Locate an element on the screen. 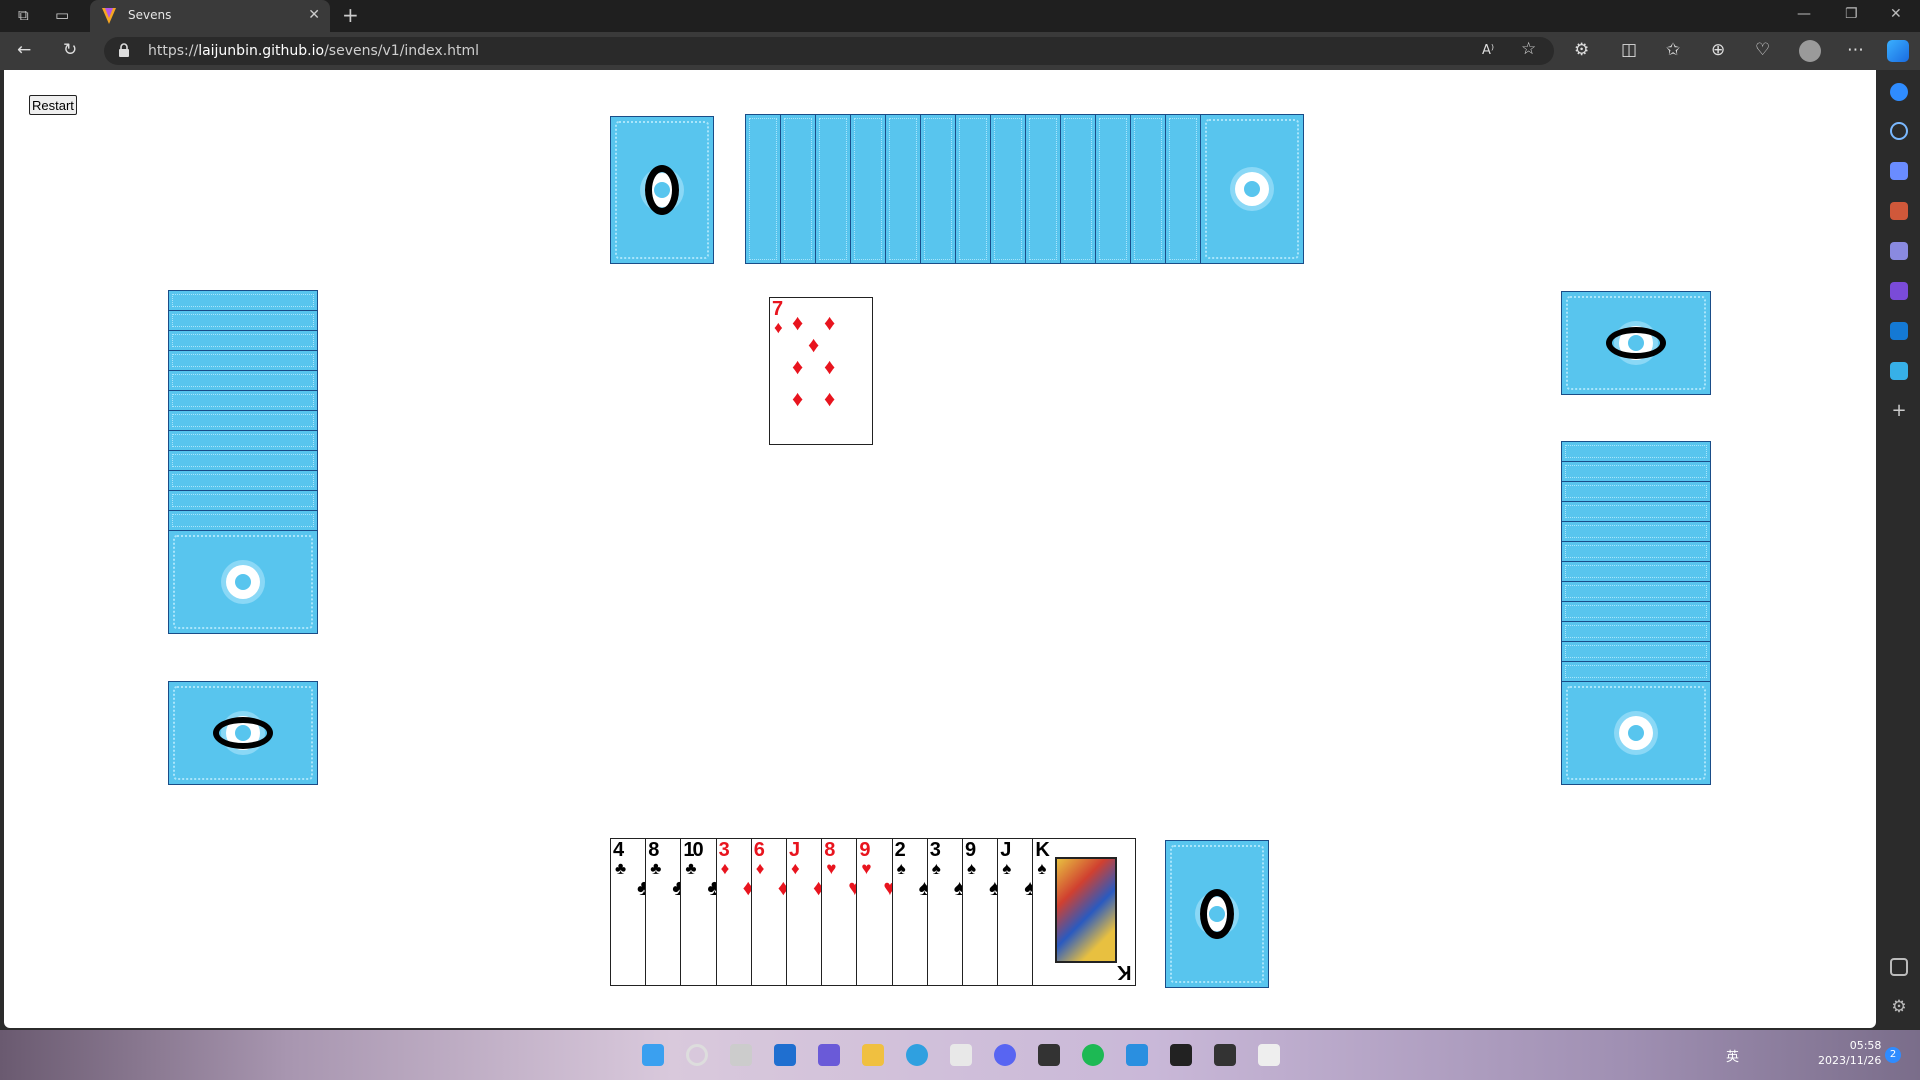 The width and height of the screenshot is (1920, 1080). notifications-icon is located at coordinates (1899, 92).